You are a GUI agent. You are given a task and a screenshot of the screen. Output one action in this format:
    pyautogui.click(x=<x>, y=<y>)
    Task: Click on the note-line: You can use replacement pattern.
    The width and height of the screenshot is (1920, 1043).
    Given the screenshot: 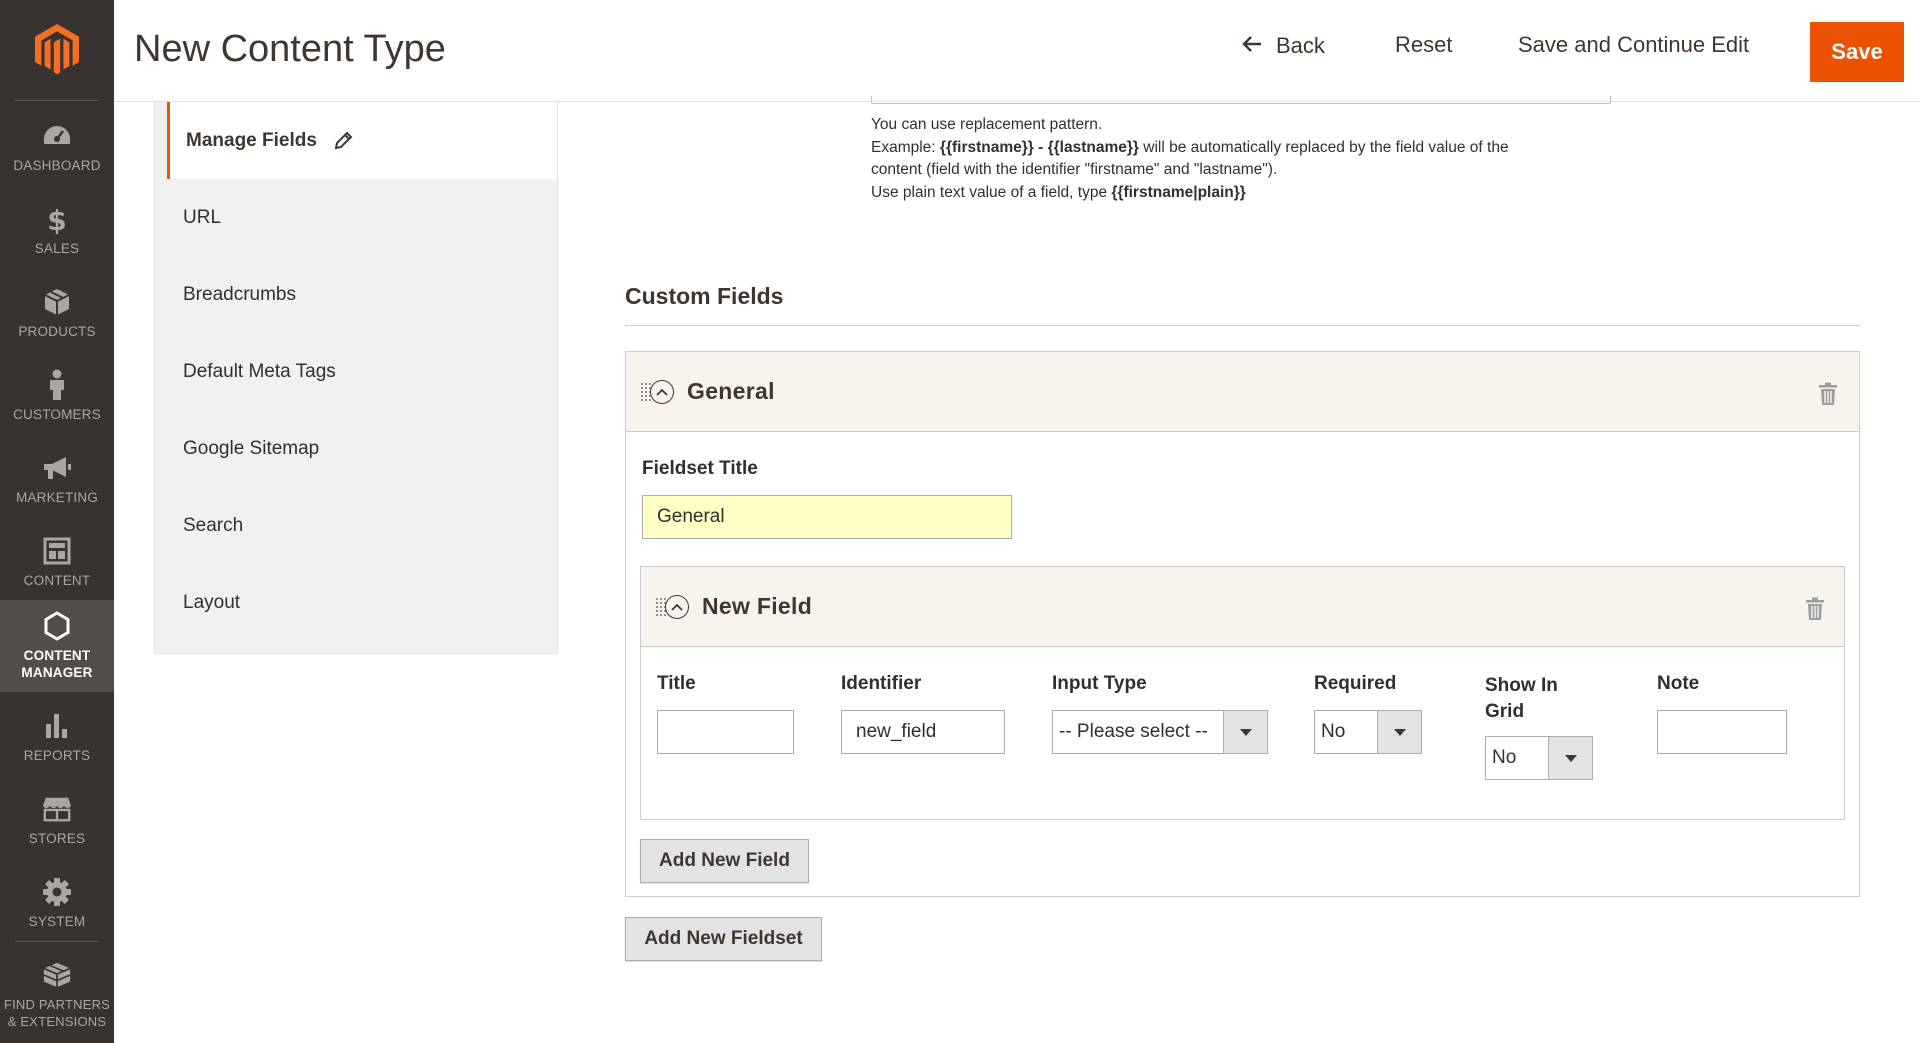 What is the action you would take?
    pyautogui.click(x=987, y=124)
    